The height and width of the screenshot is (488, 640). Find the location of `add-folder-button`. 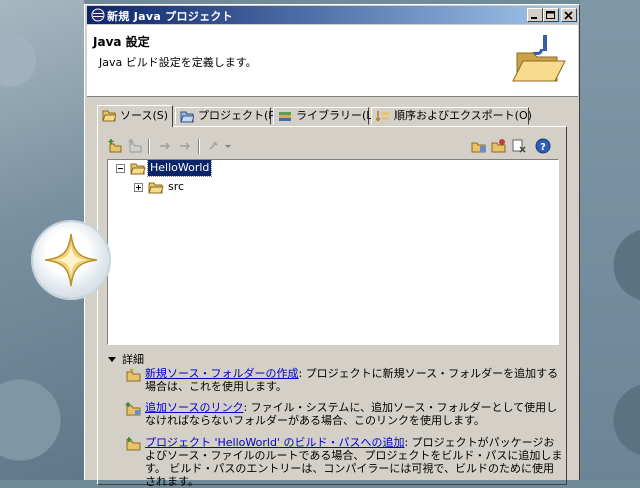

add-folder-button is located at coordinates (115, 146).